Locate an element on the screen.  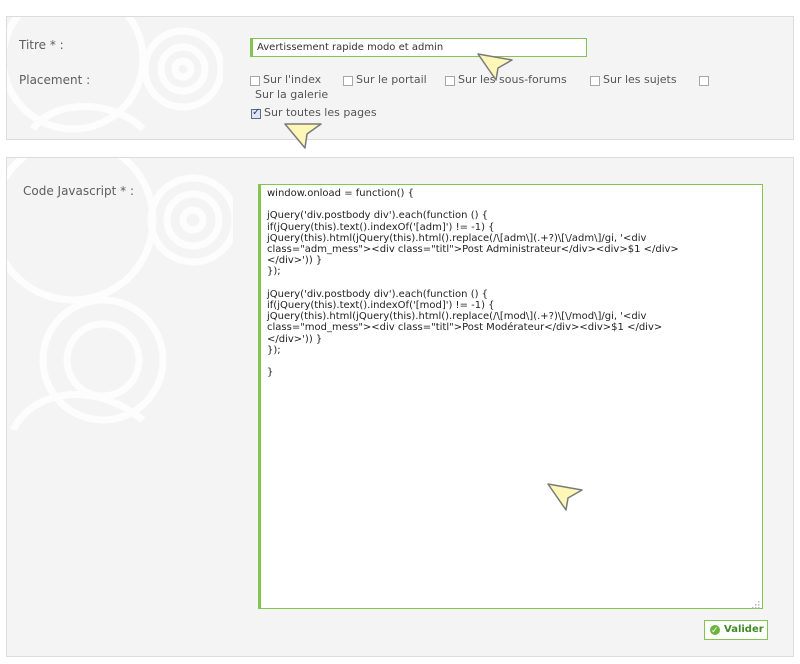
title-input: Avertissement rapide modo et admin is located at coordinates (418, 47).